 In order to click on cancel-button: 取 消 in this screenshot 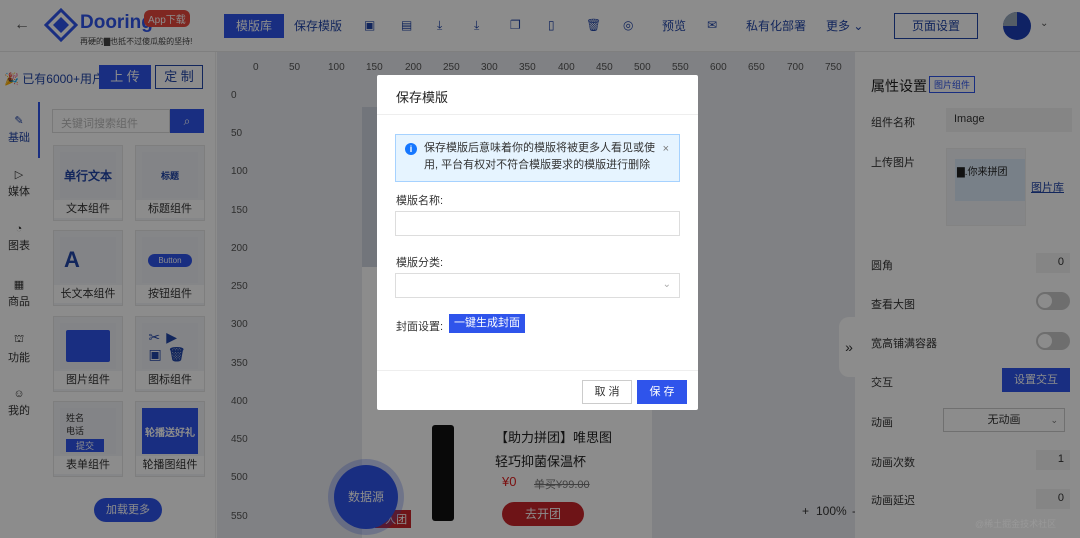, I will do `click(607, 392)`.